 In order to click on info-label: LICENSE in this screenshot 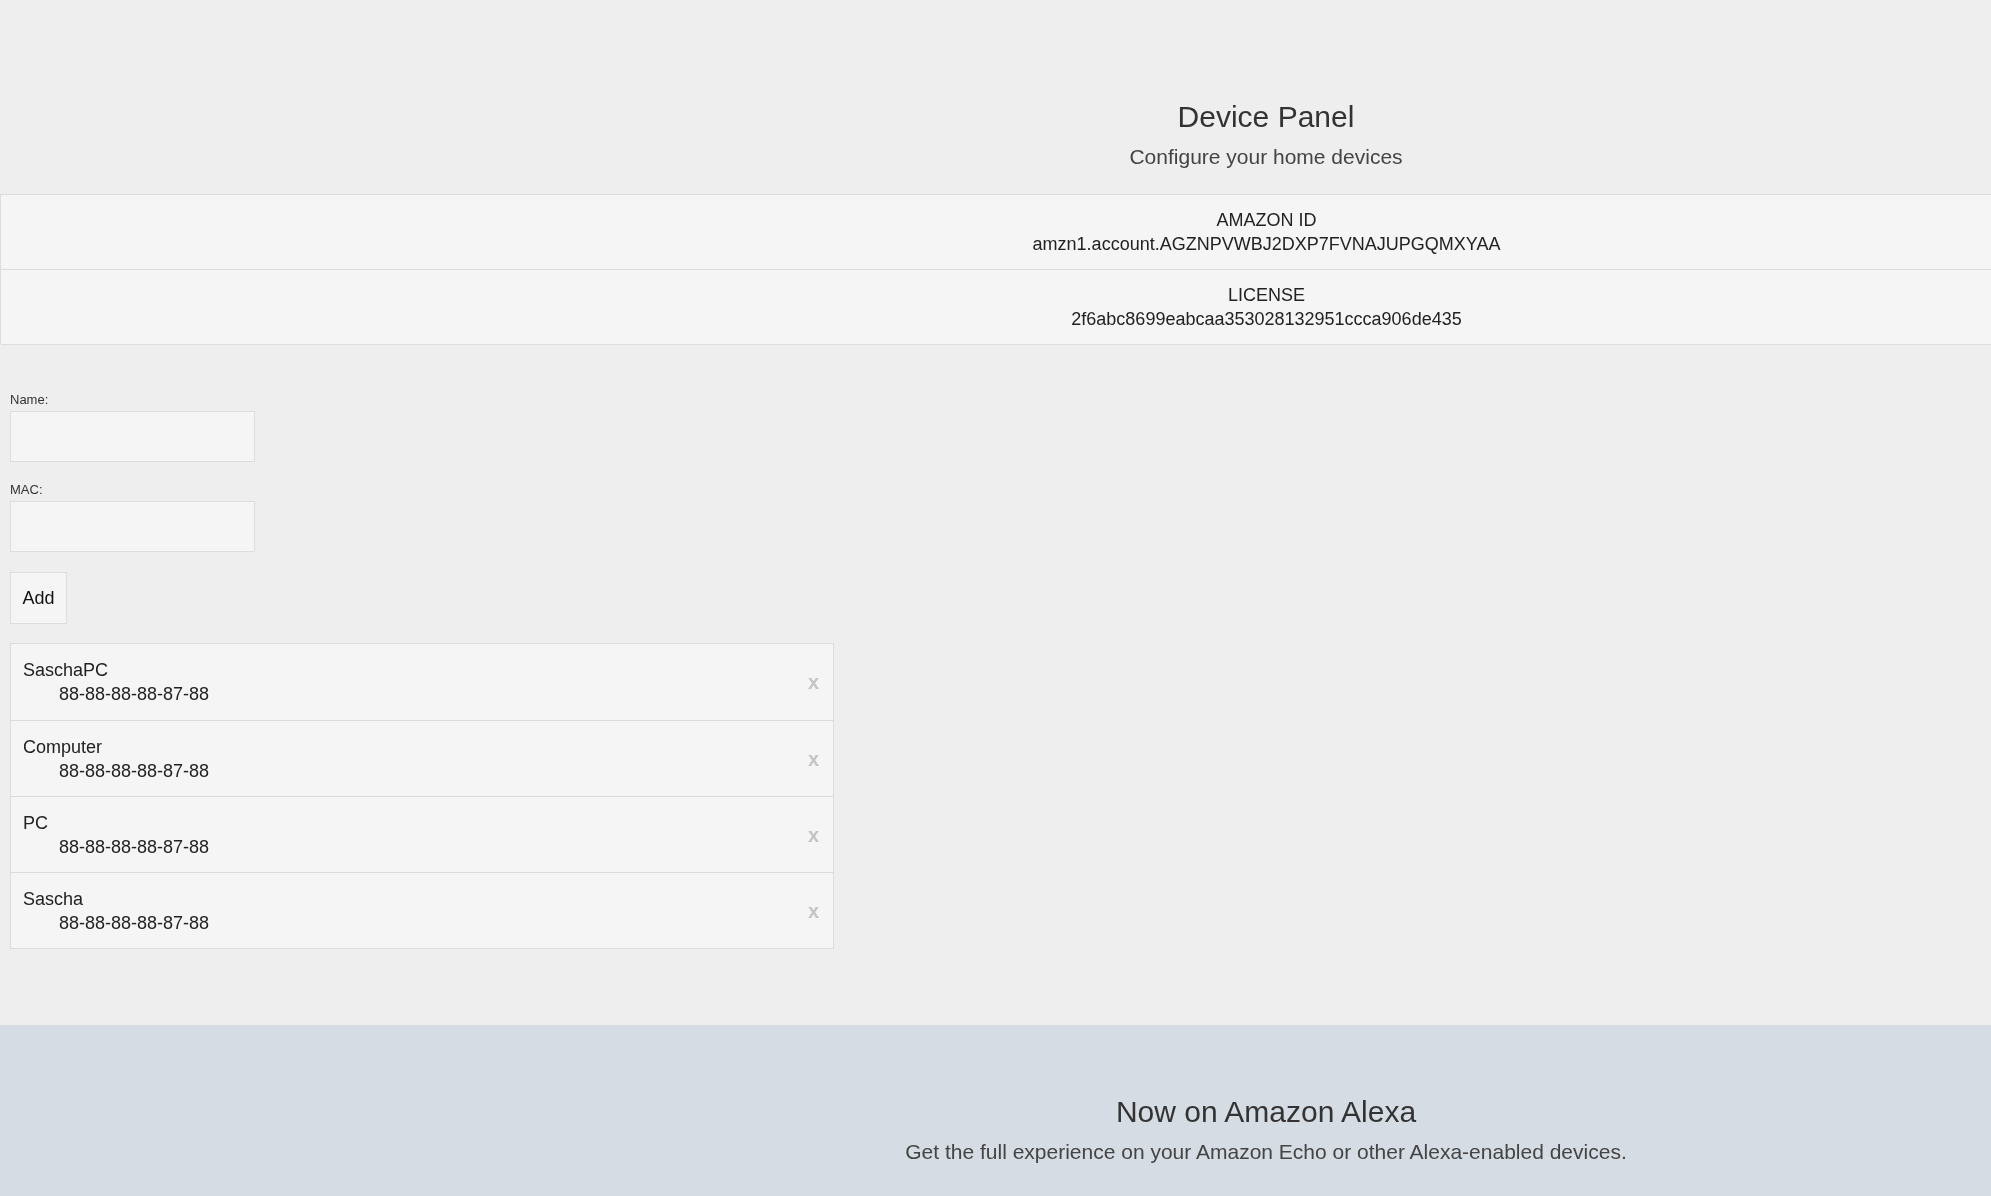, I will do `click(1266, 295)`.